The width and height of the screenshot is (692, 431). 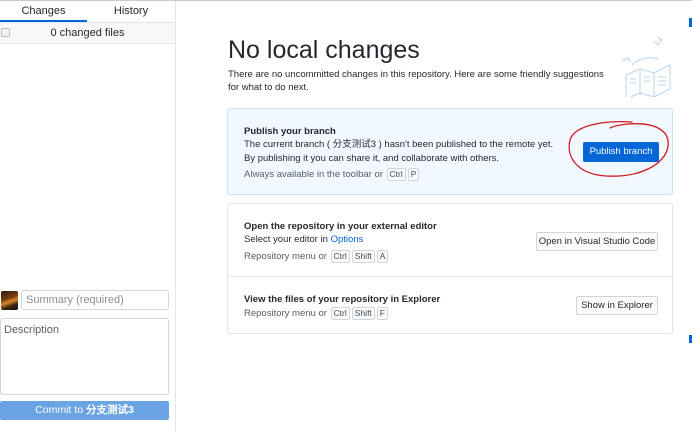 What do you see at coordinates (109, 410) in the screenshot?
I see `commit-button-branch: 分支测试3` at bounding box center [109, 410].